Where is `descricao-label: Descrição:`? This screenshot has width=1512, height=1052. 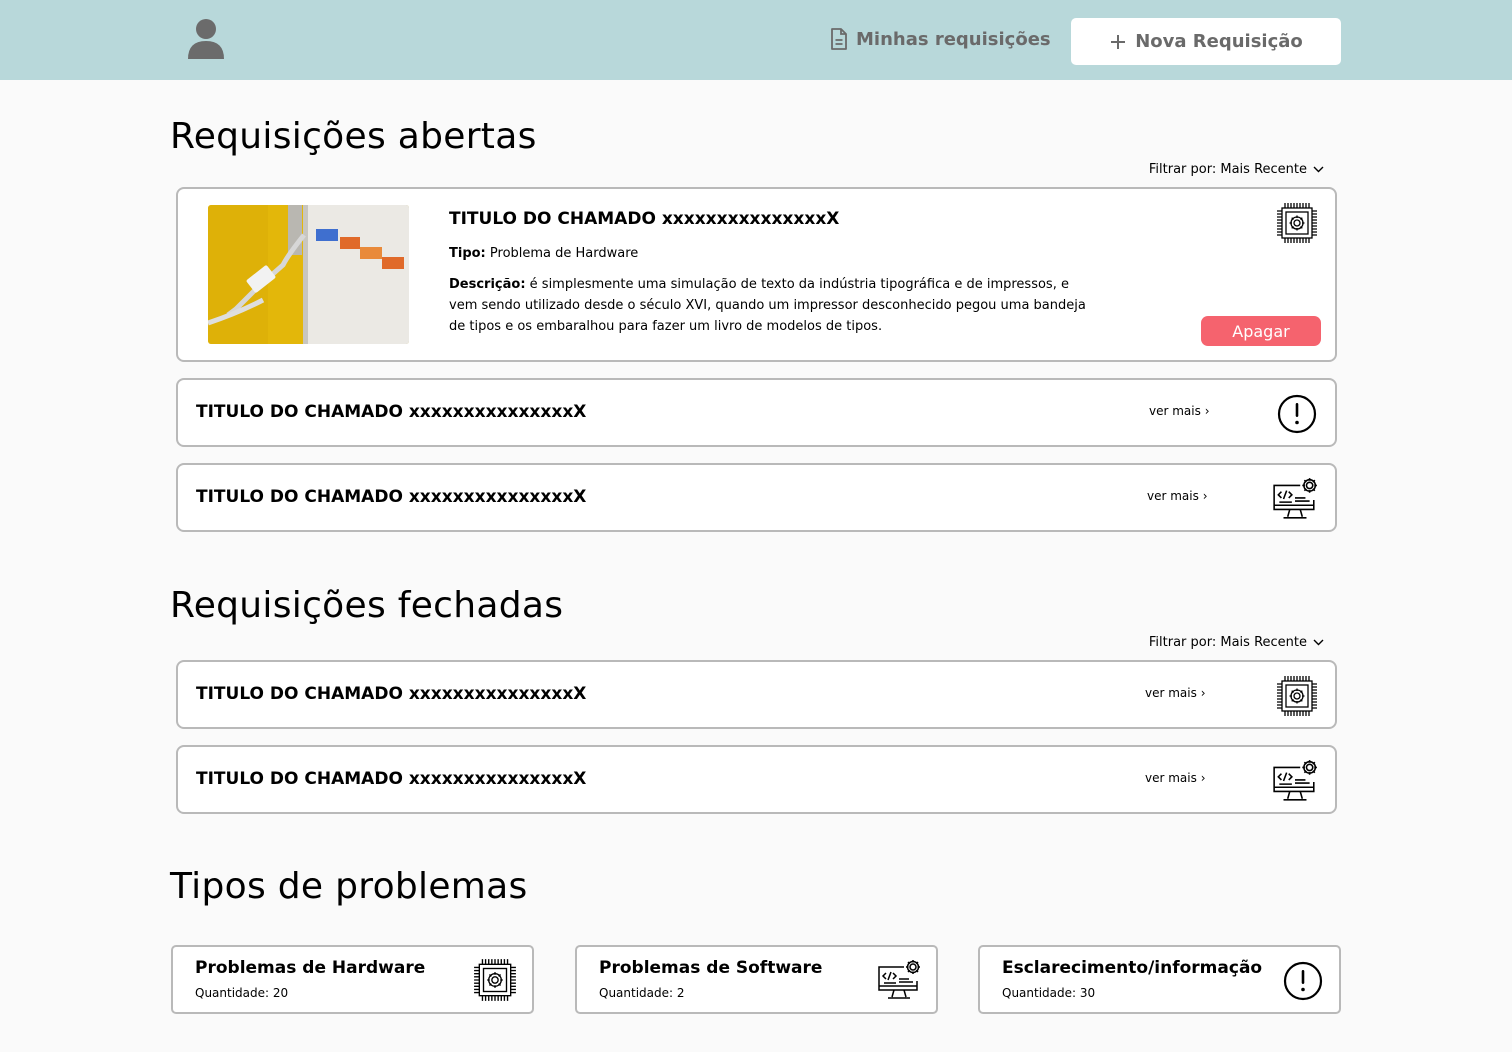
descricao-label: Descrição: is located at coordinates (487, 284).